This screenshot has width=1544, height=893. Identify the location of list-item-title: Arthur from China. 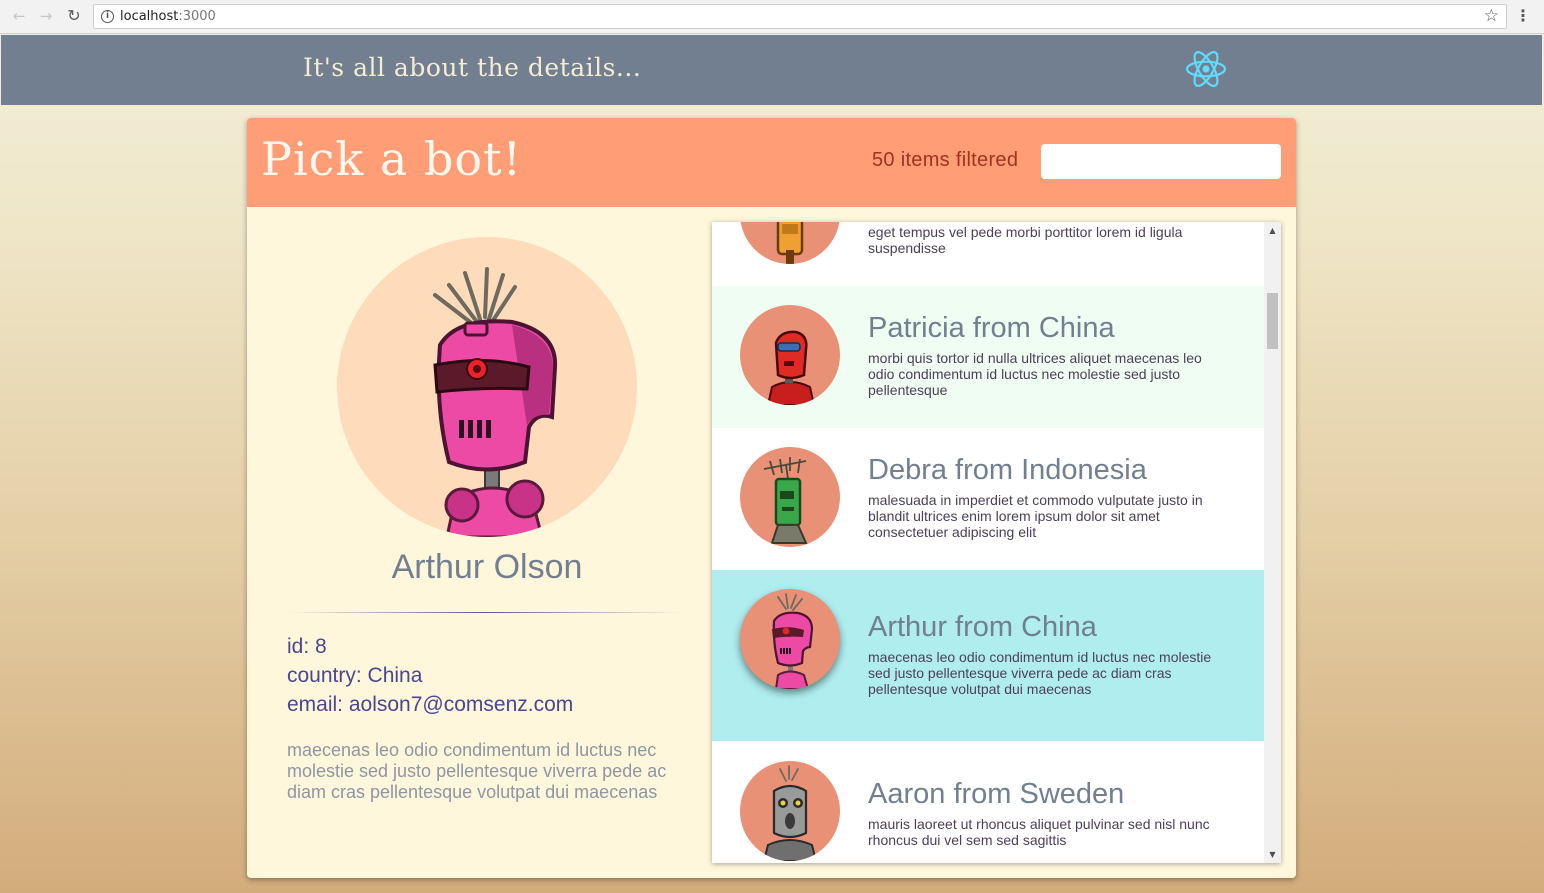
(982, 627).